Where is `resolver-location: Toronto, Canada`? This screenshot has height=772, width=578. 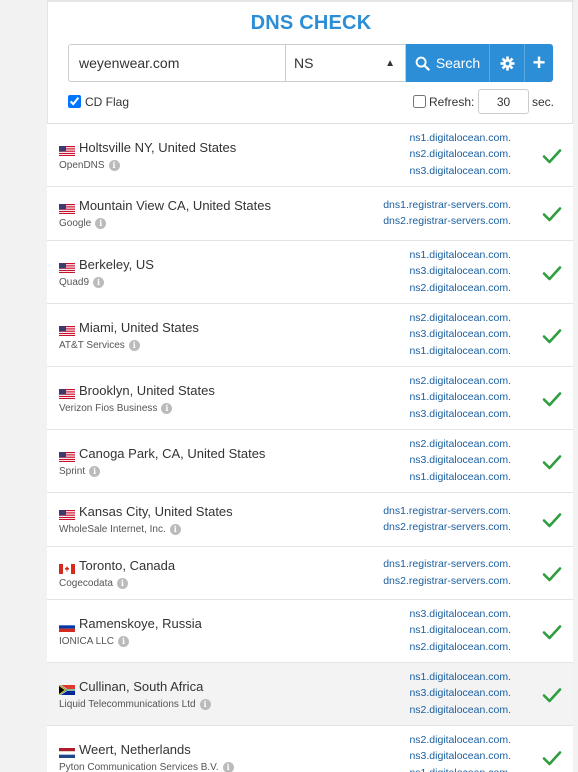 resolver-location: Toronto, Canada is located at coordinates (127, 565).